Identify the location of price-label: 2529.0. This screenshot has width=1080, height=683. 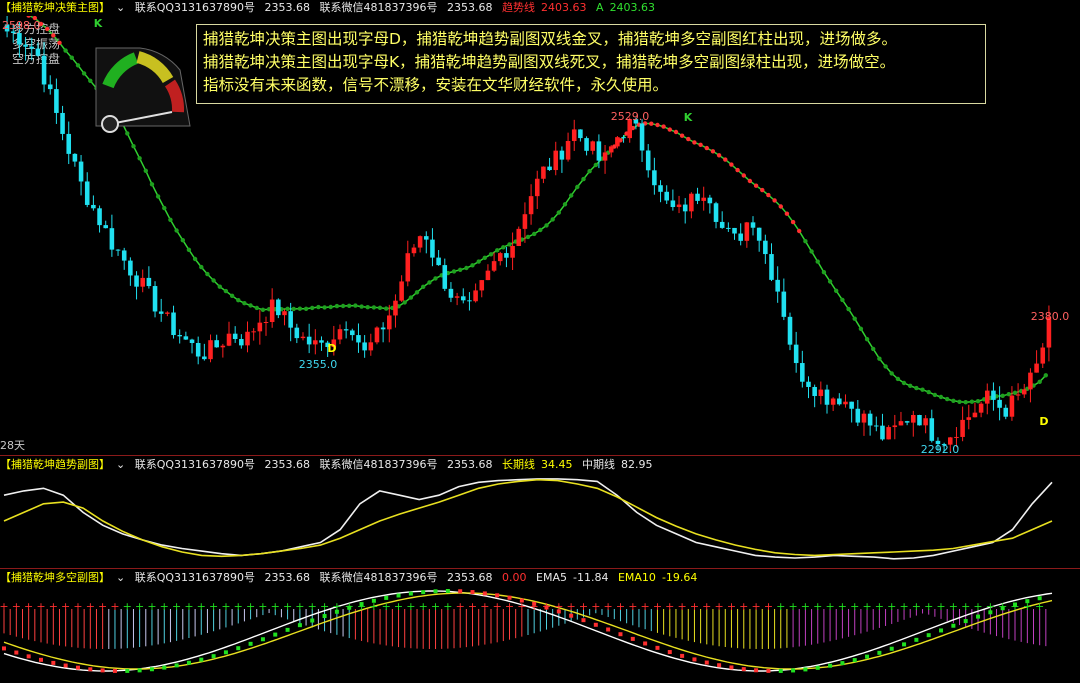
(630, 116).